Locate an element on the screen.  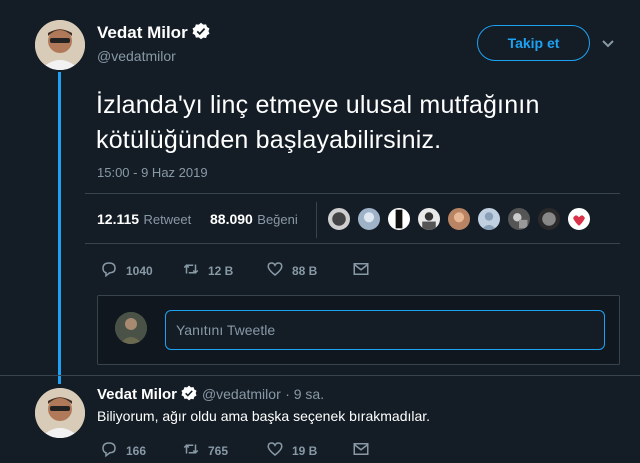
message-action is located at coordinates (361, 270).